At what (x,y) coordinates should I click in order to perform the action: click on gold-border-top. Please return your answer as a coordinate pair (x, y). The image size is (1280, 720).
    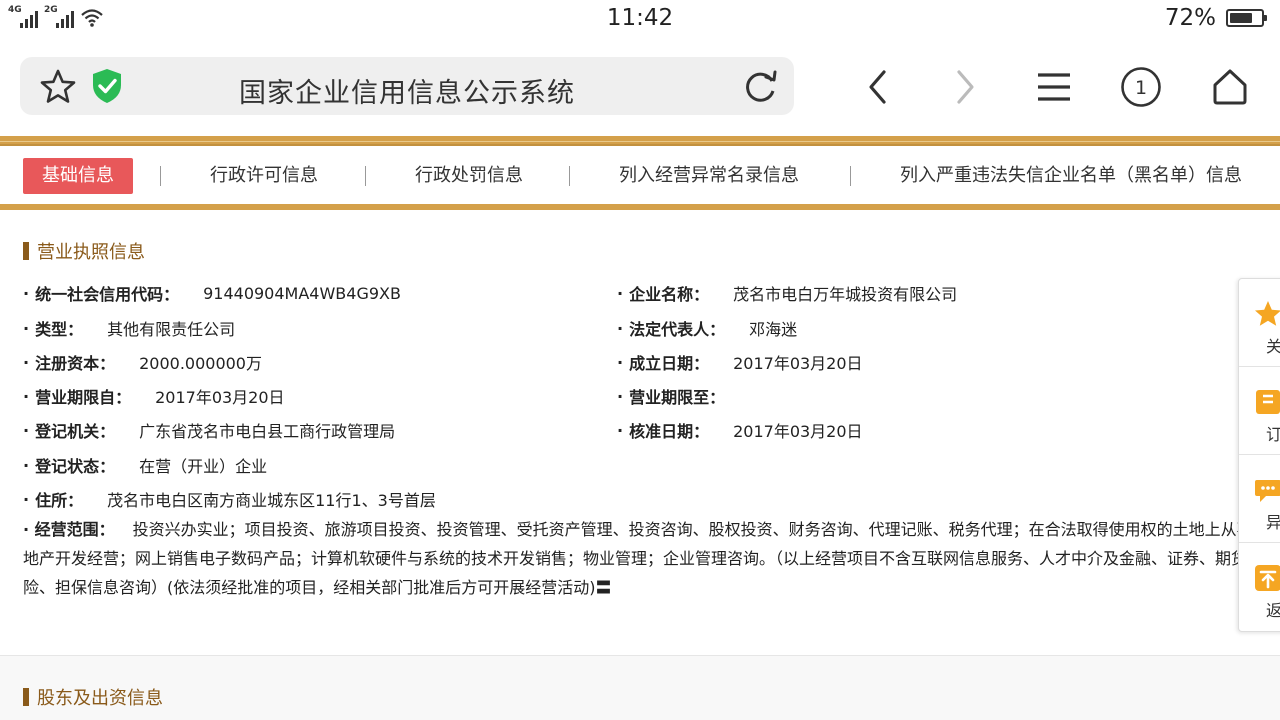
    Looking at the image, I should click on (640, 141).